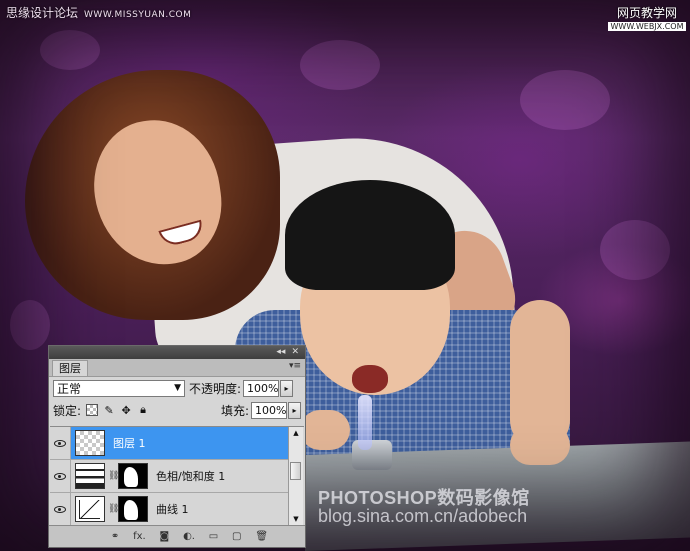  I want to click on layer-name: 曲线 1, so click(172, 509).